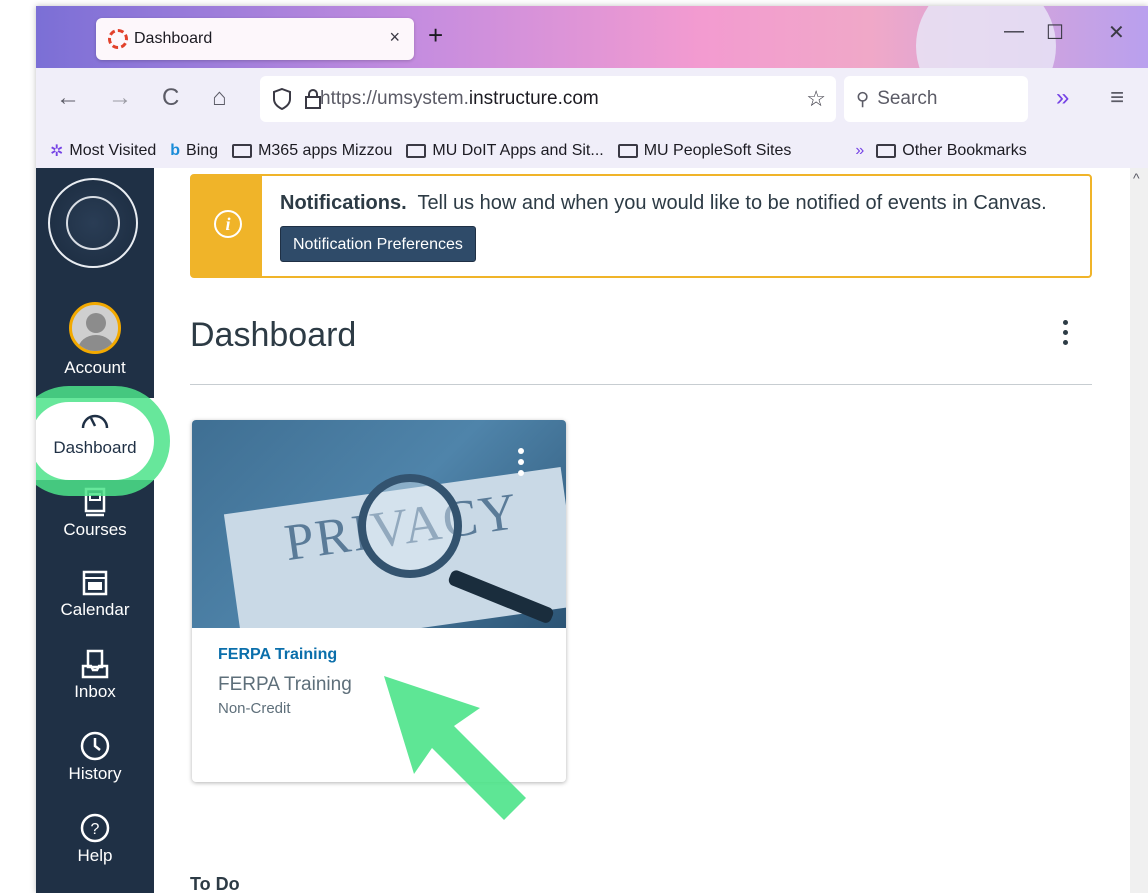  What do you see at coordinates (173, 38) in the screenshot?
I see `tab-title: Dashboard` at bounding box center [173, 38].